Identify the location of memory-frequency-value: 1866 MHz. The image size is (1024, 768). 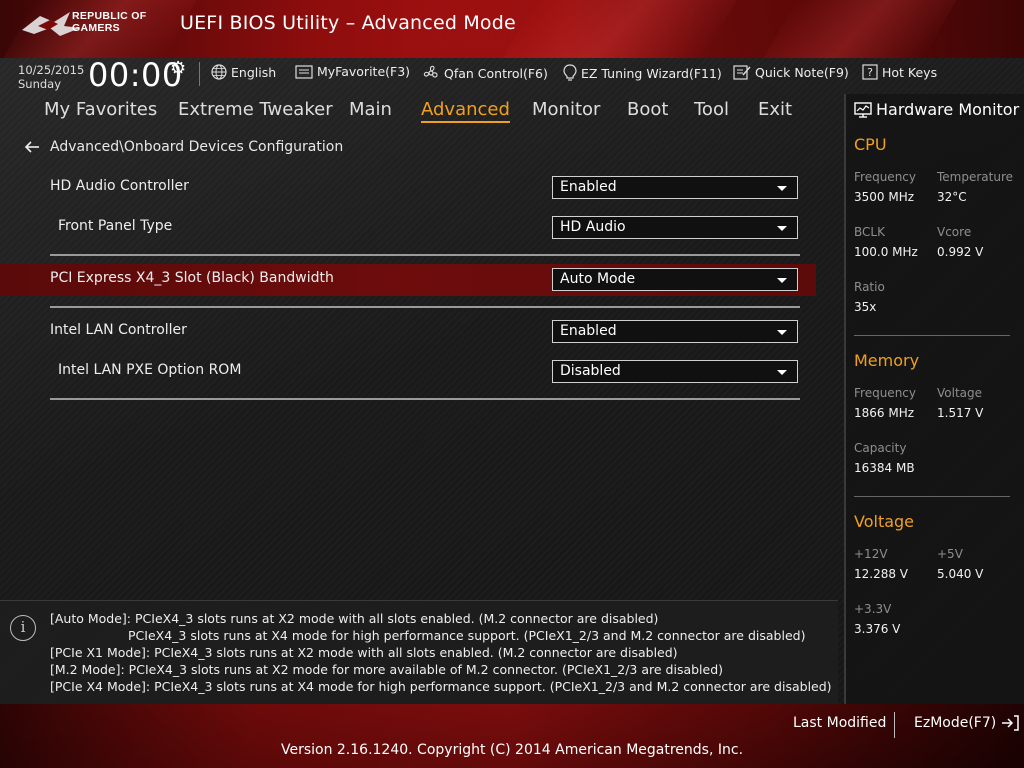
(884, 413).